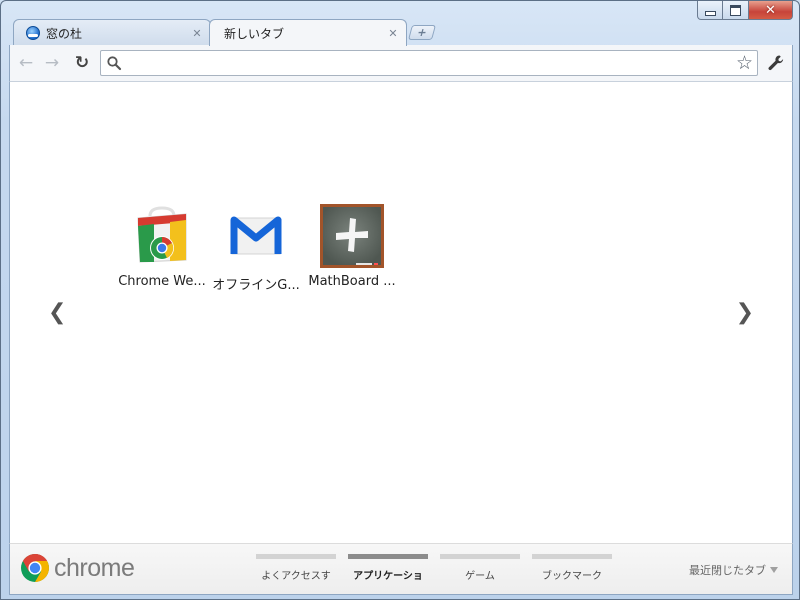 The height and width of the screenshot is (600, 800). I want to click on section-bookmarks: ブックマーク, so click(572, 572).